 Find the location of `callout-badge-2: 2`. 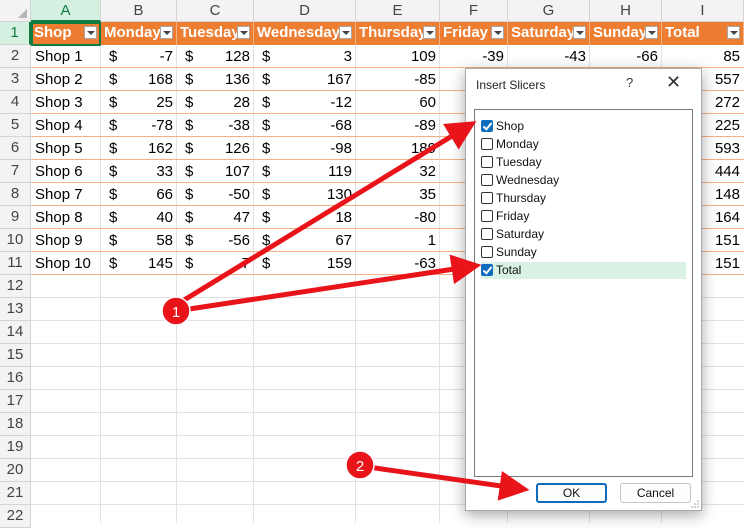

callout-badge-2: 2 is located at coordinates (360, 465).